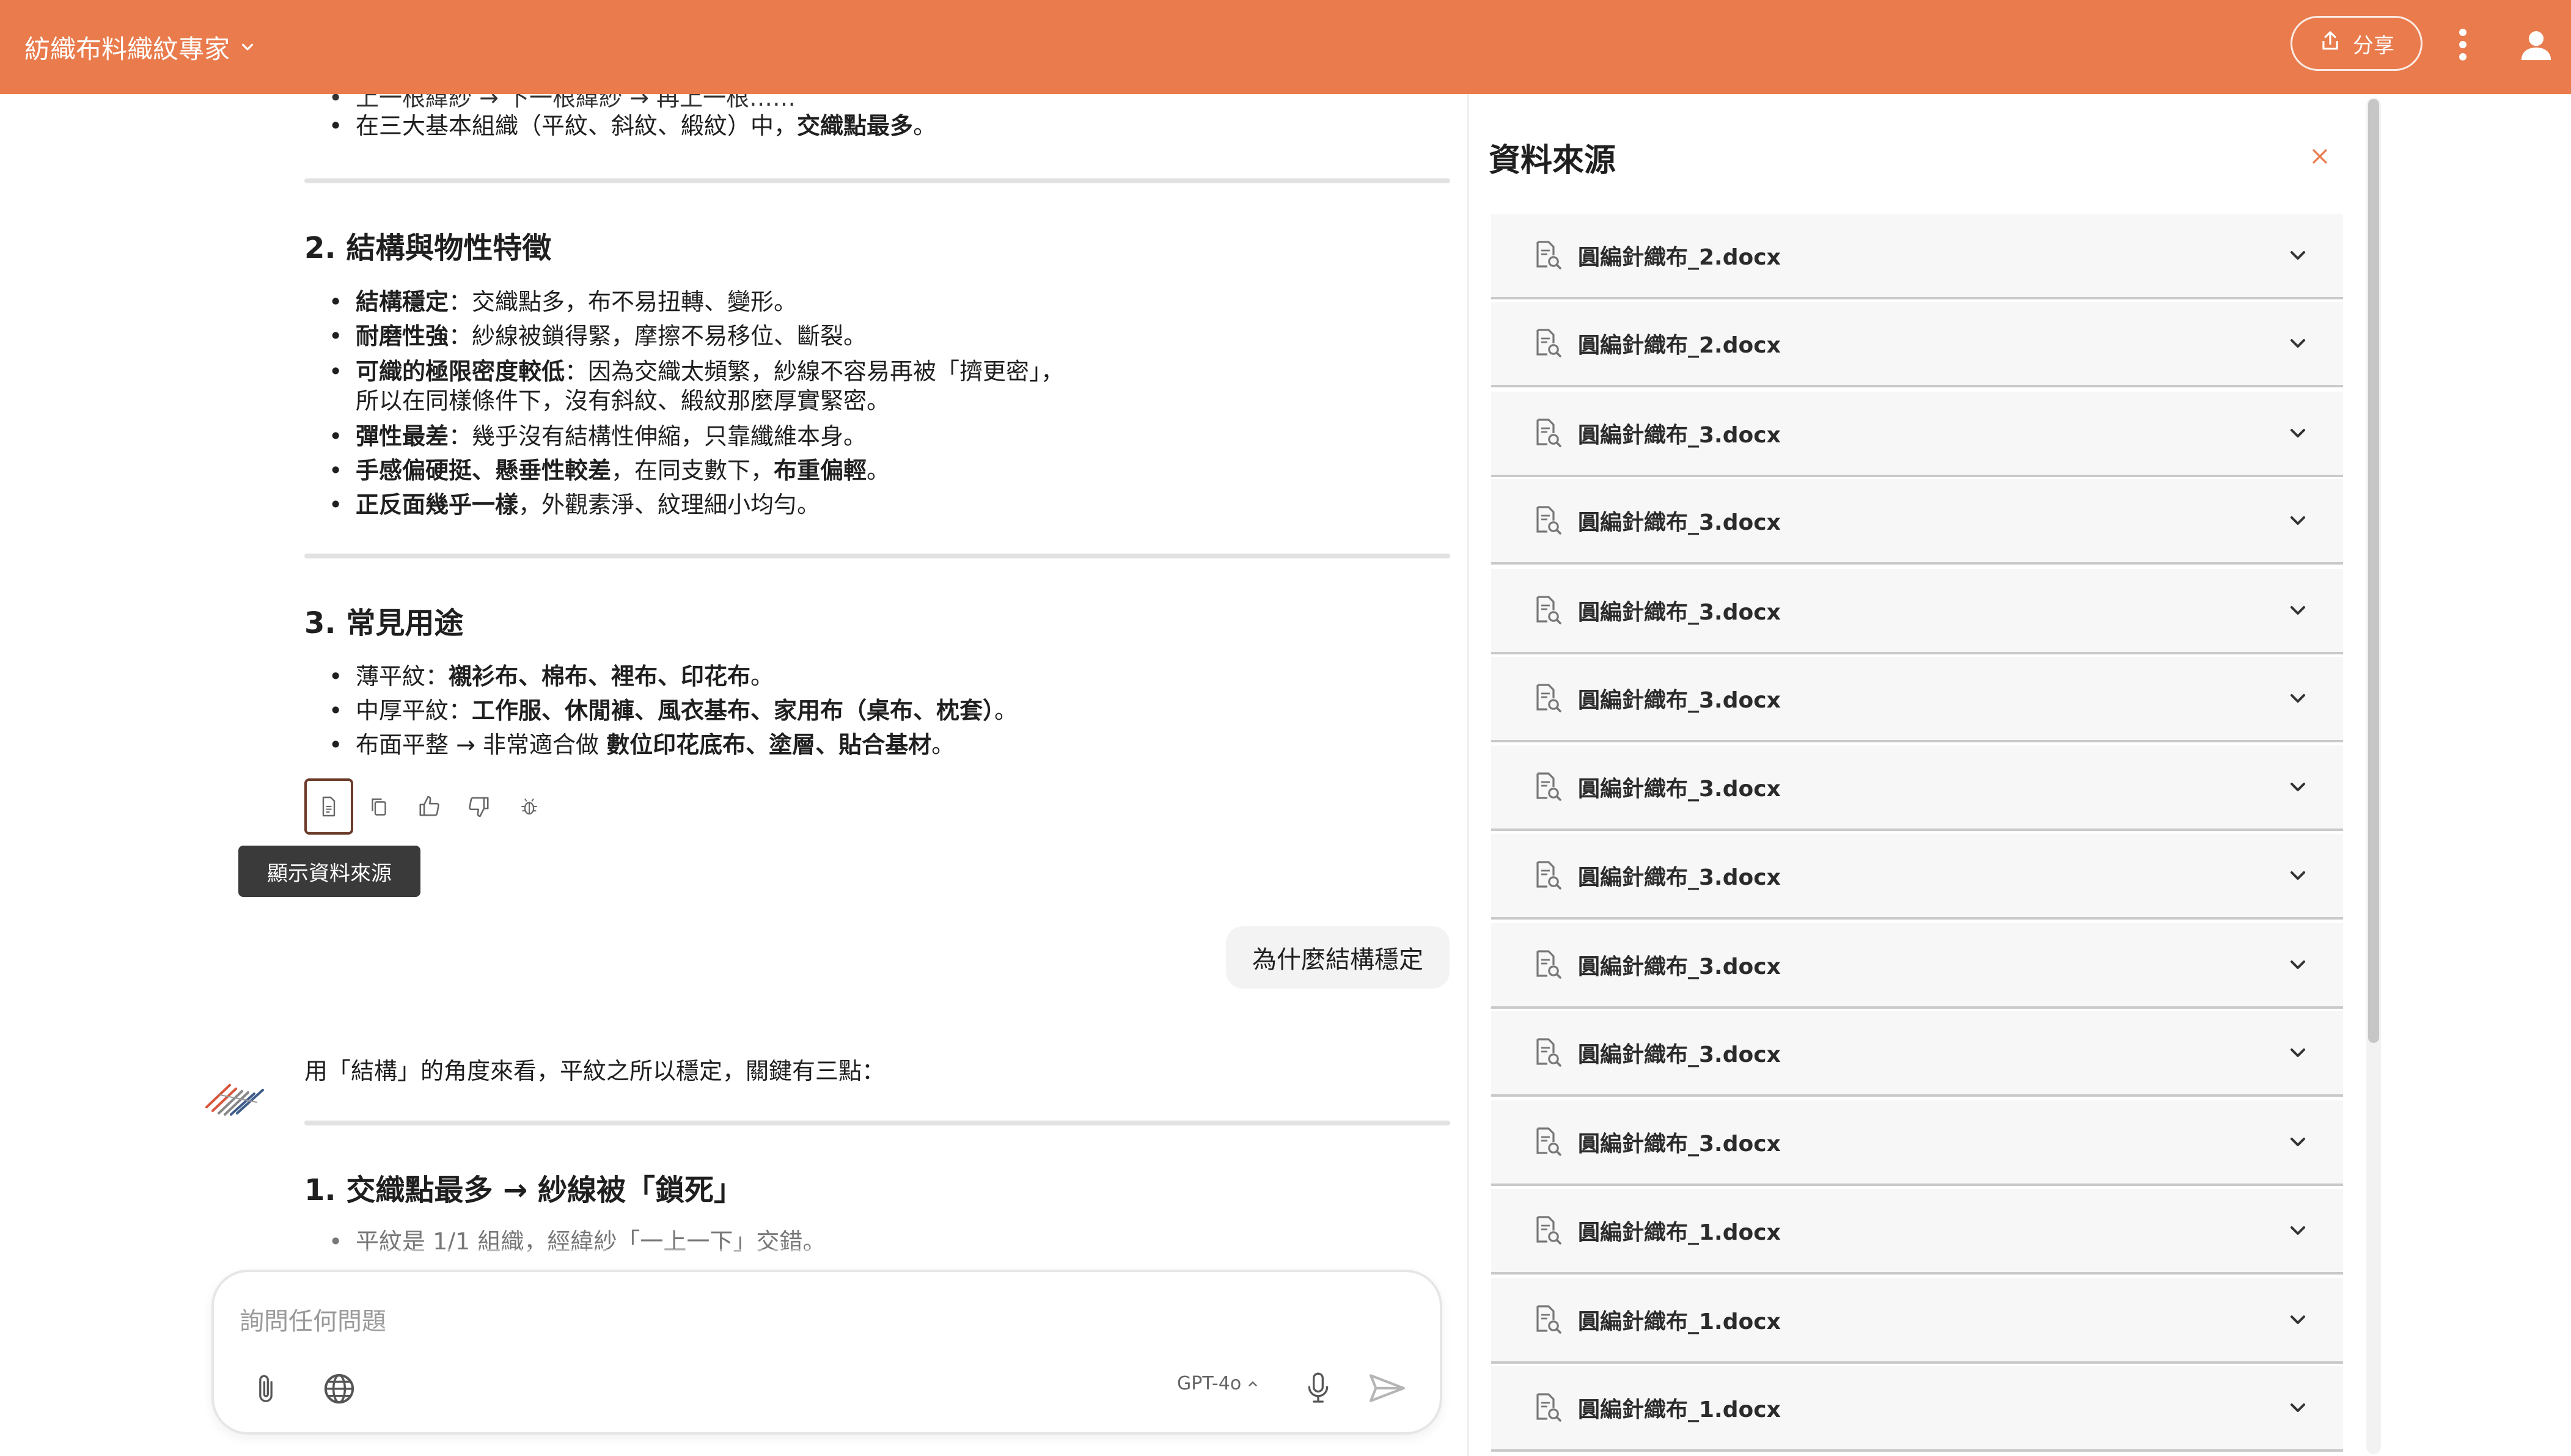 This screenshot has width=2571, height=1456. I want to click on app-title: 紡織布料織紋專家, so click(127, 49).